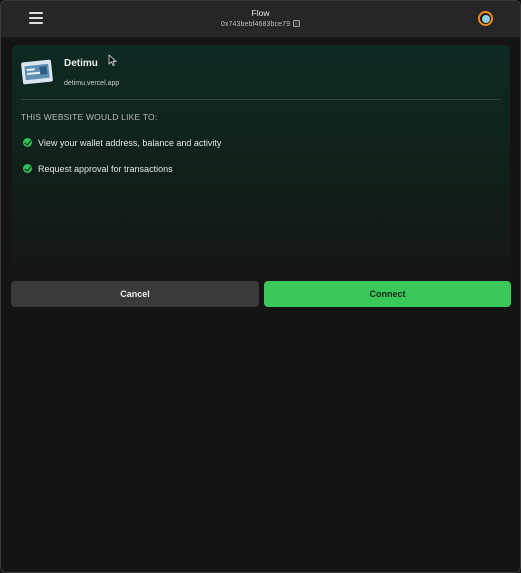 This screenshot has height=573, width=521. I want to click on permissions-heading: THIS WEBSITE WOULD LIKE TO:, so click(89, 117).